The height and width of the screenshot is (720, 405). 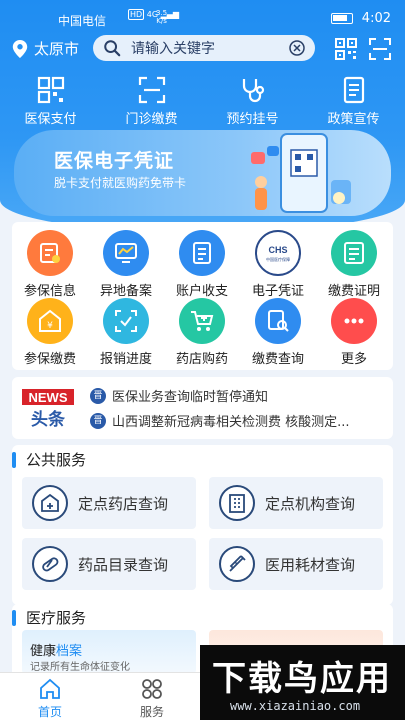 I want to click on search-icon, so click(x=112, y=48).